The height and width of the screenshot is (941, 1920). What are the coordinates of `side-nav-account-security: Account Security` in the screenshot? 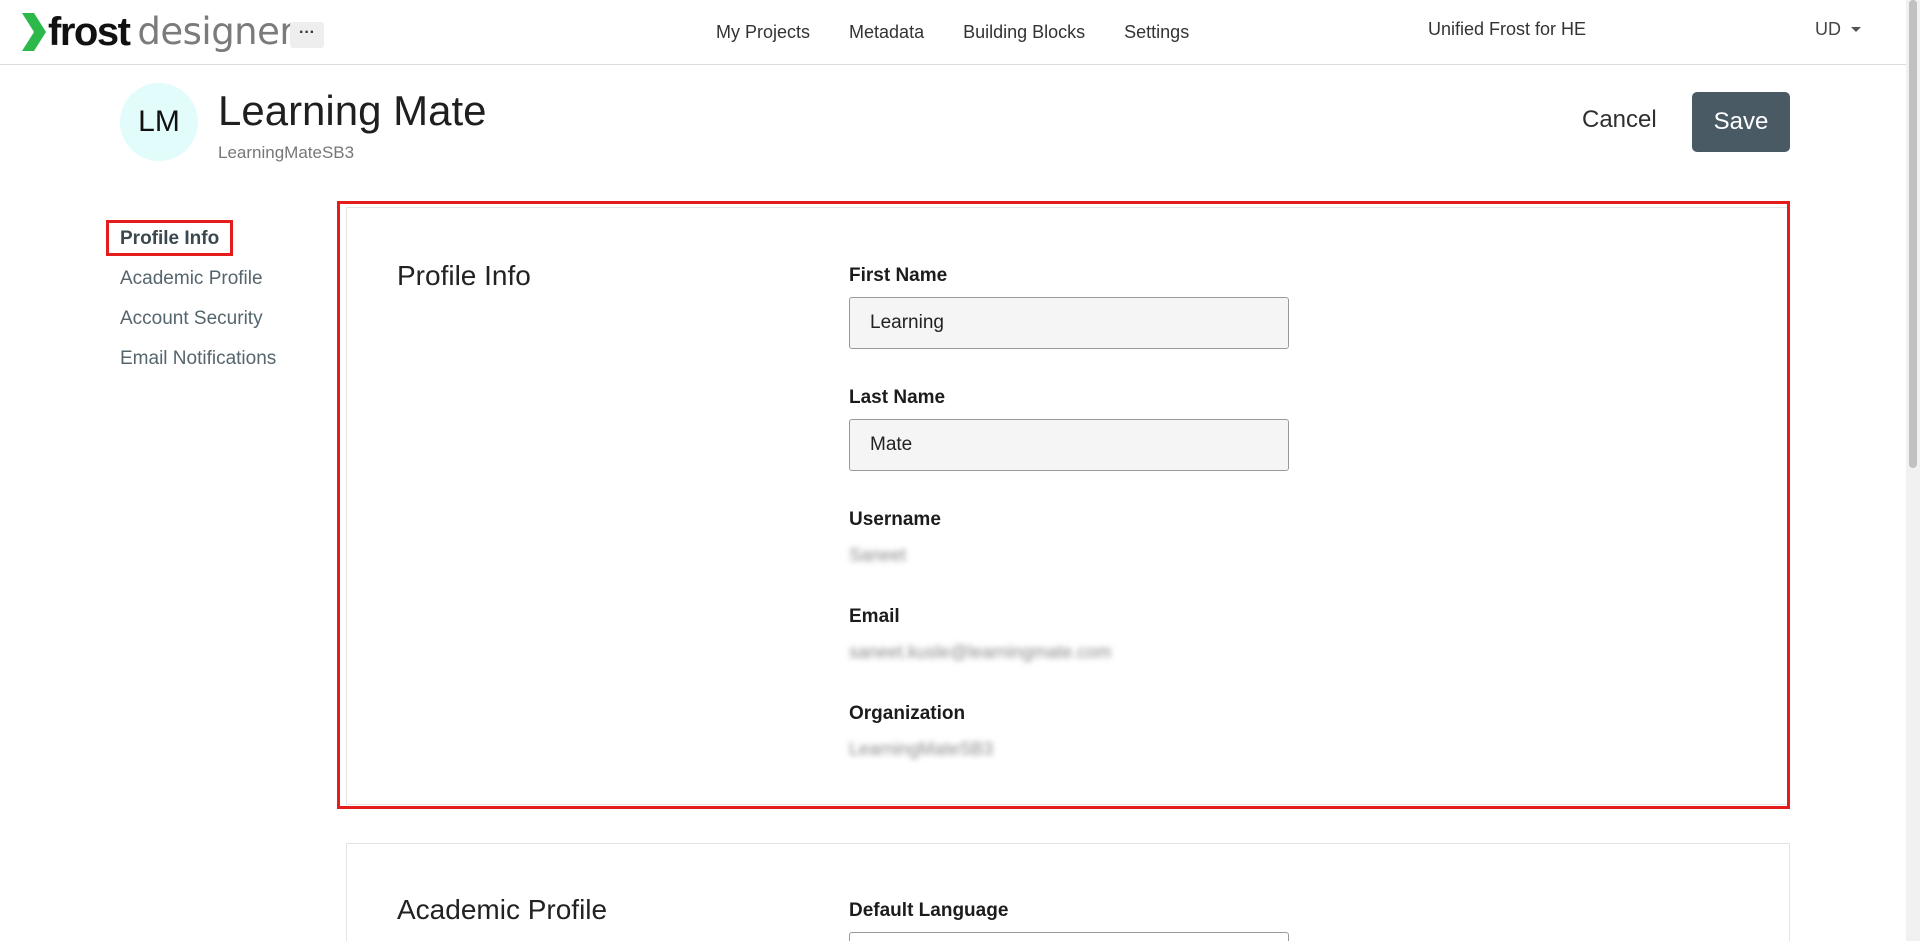 It's located at (198, 325).